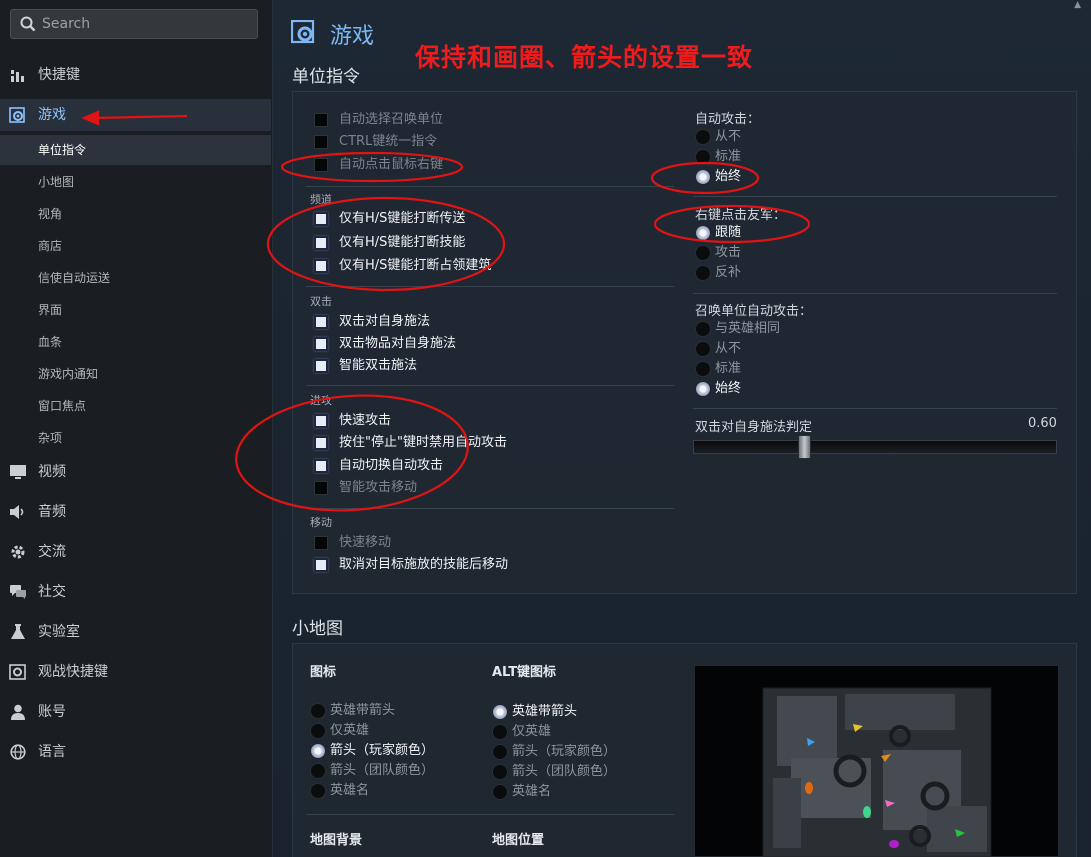 Image resolution: width=1091 pixels, height=857 pixels. What do you see at coordinates (135, 115) in the screenshot?
I see `sidebar-item-game: 游戏` at bounding box center [135, 115].